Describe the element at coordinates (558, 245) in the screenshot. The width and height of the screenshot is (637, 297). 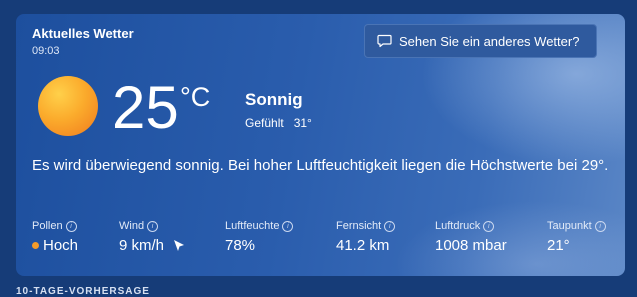
I see `metric-value: 21°` at that location.